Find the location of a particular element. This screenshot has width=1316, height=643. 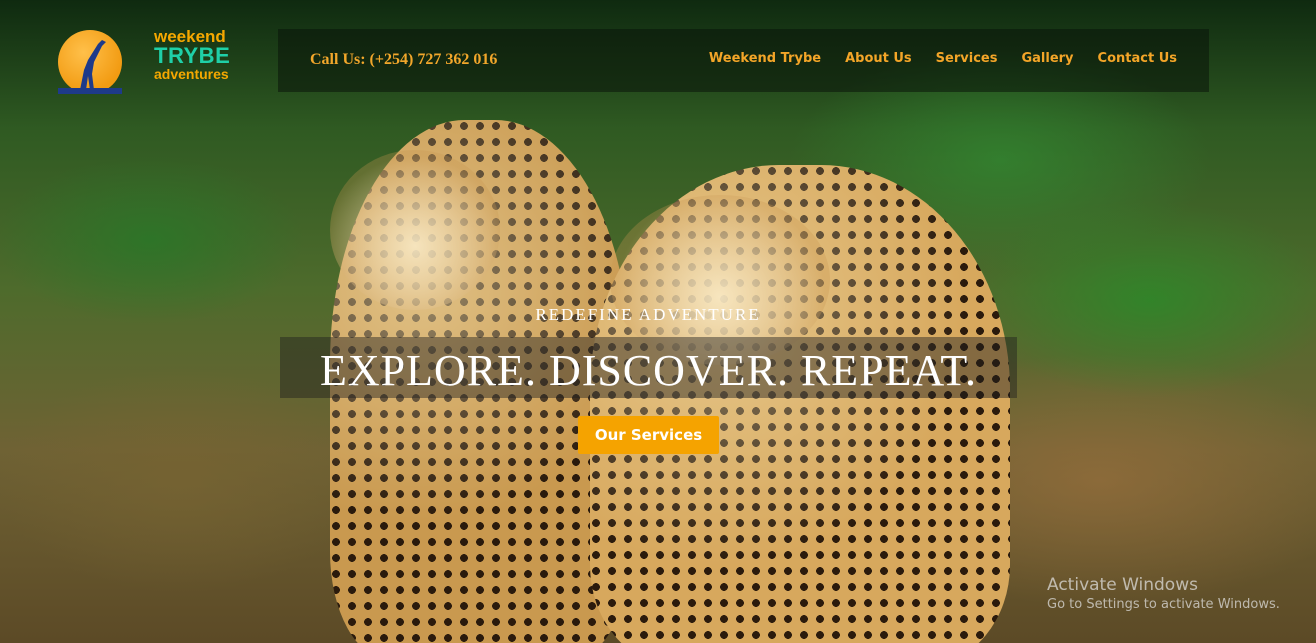

hero-title: EXPLORE. DISCOVER. REPEAT. is located at coordinates (648, 370).